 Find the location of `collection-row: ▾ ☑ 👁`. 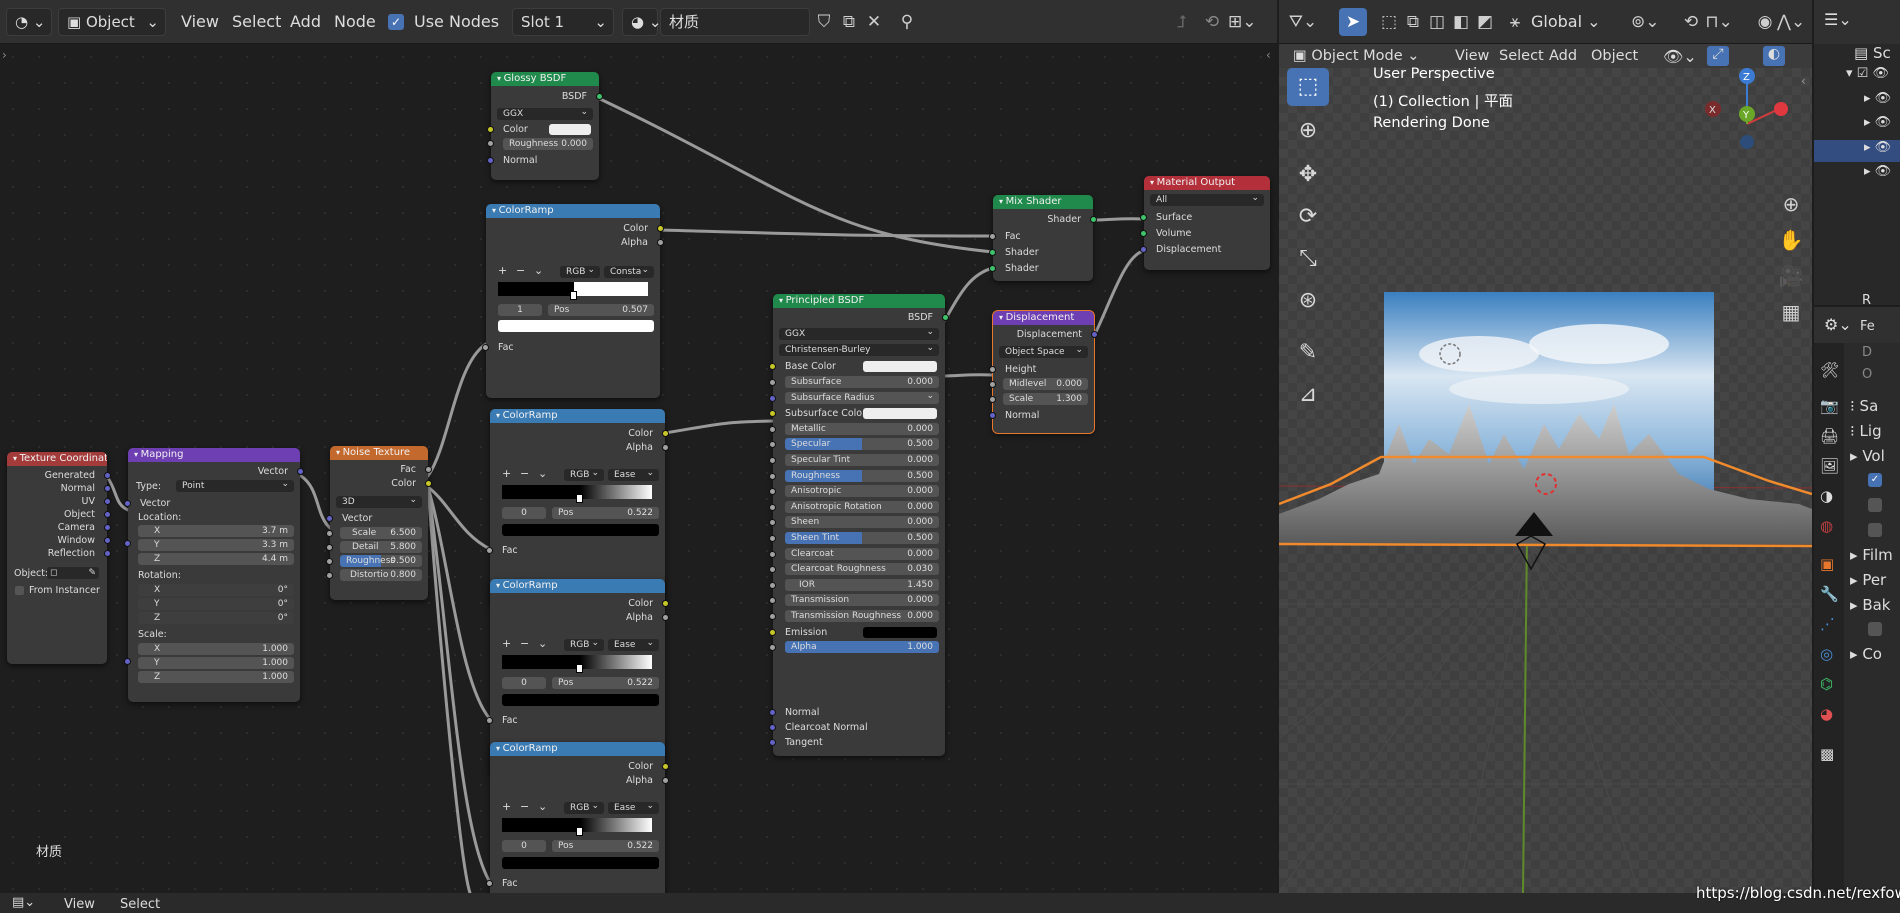

collection-row: ▾ ☑ 👁 is located at coordinates (1857, 77).